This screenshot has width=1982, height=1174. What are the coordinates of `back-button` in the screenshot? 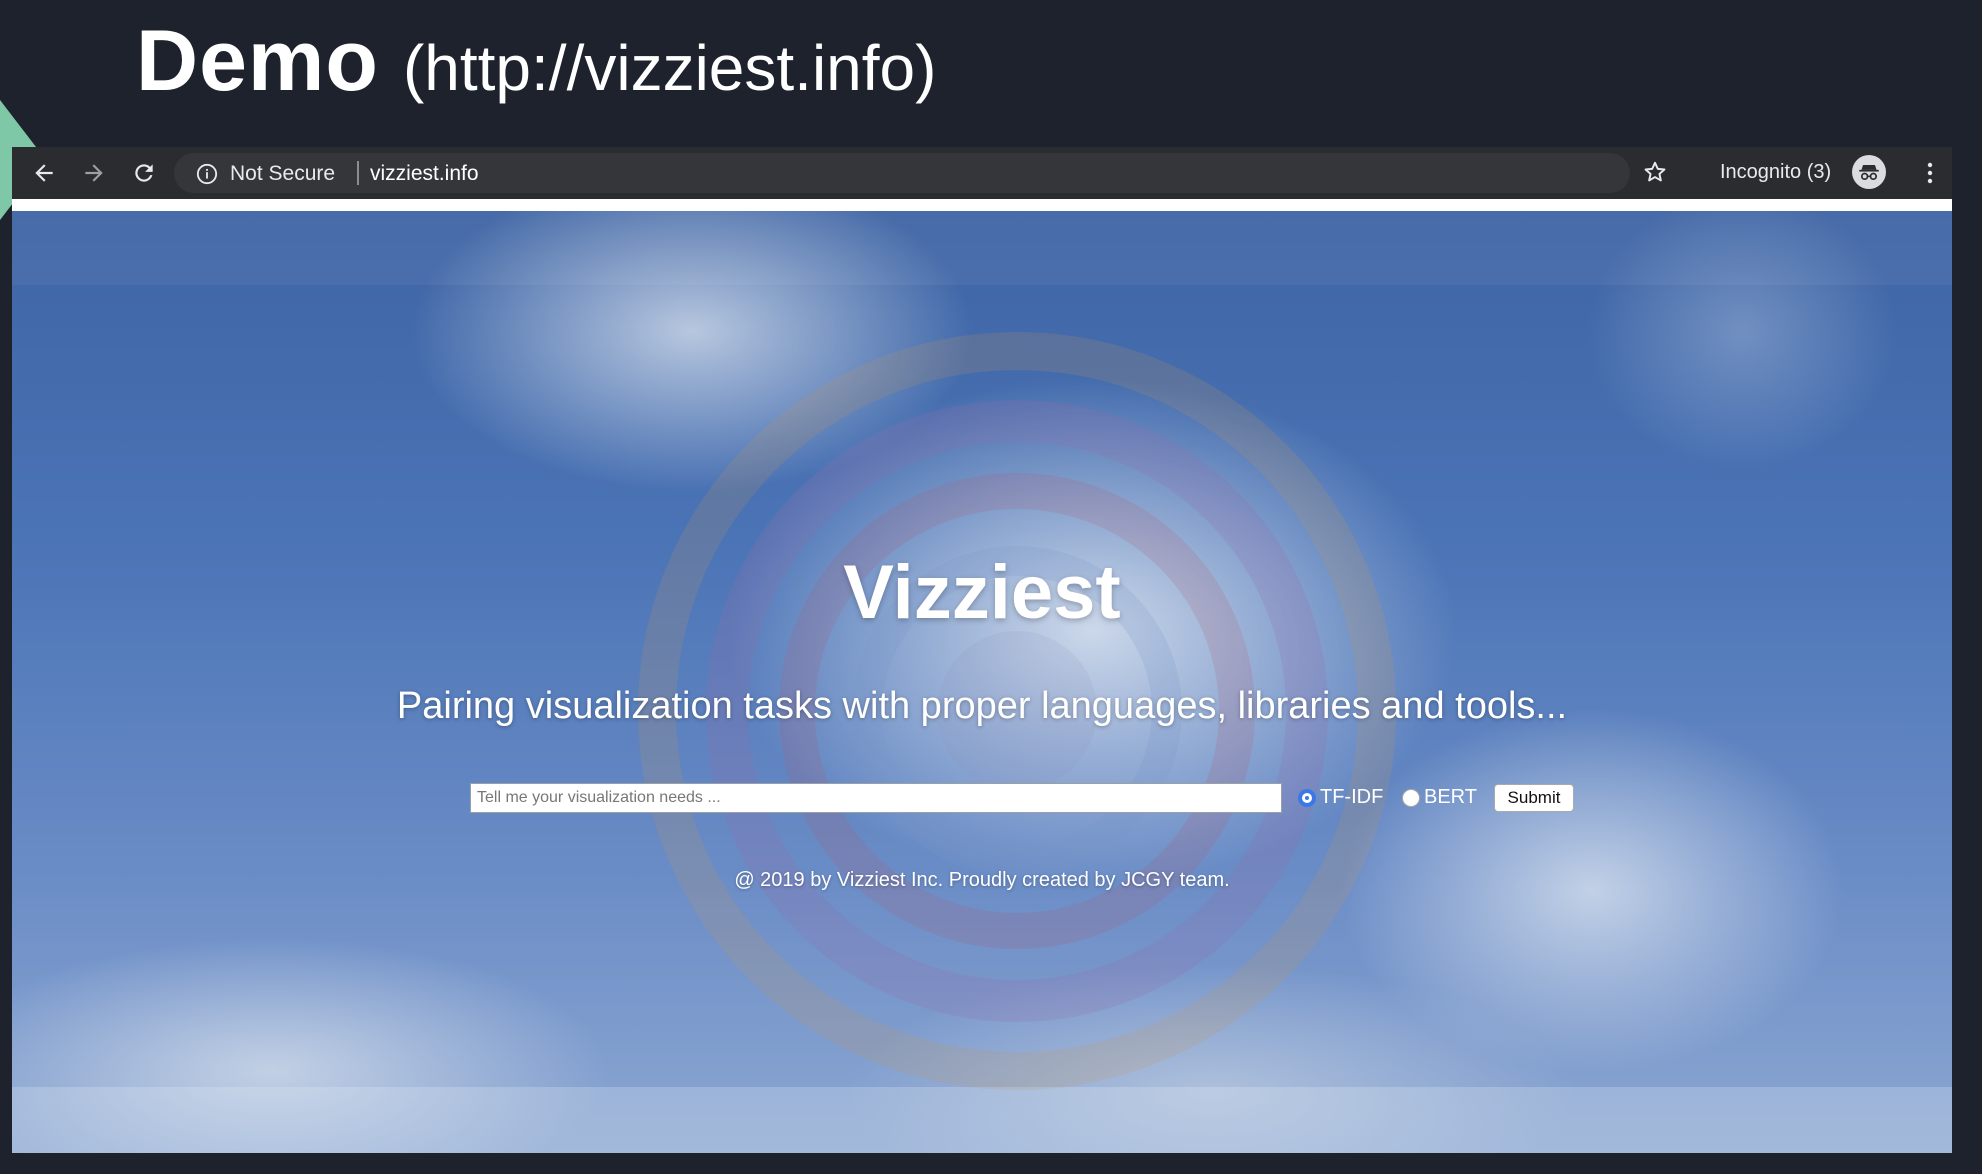 It's located at (44, 173).